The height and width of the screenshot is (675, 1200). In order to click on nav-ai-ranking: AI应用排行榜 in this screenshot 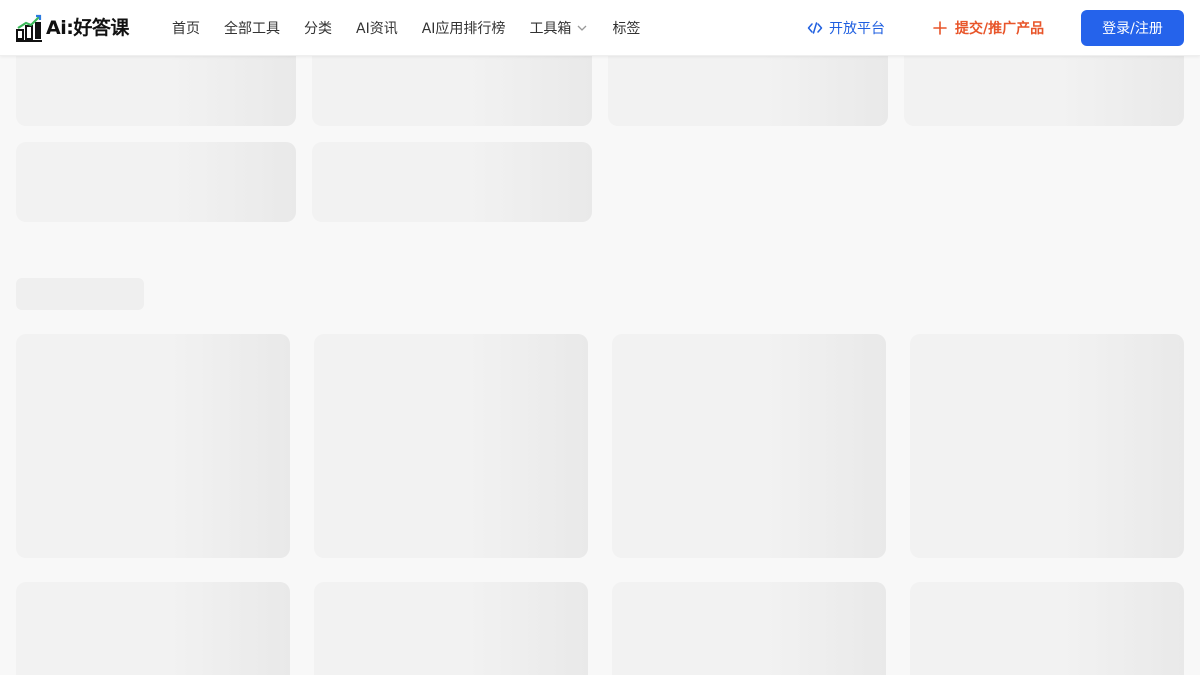, I will do `click(464, 28)`.